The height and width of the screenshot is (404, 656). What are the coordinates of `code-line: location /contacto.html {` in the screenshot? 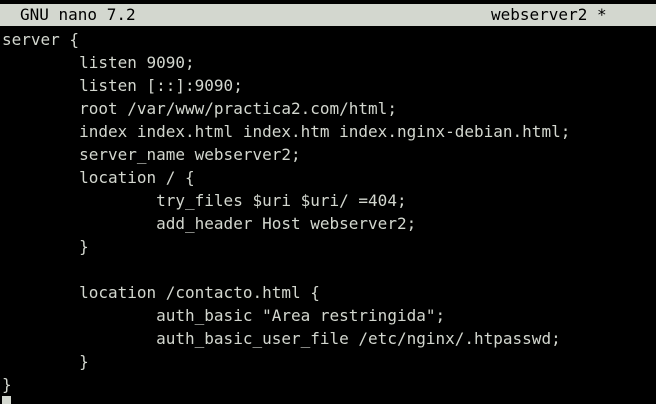 It's located at (329, 292).